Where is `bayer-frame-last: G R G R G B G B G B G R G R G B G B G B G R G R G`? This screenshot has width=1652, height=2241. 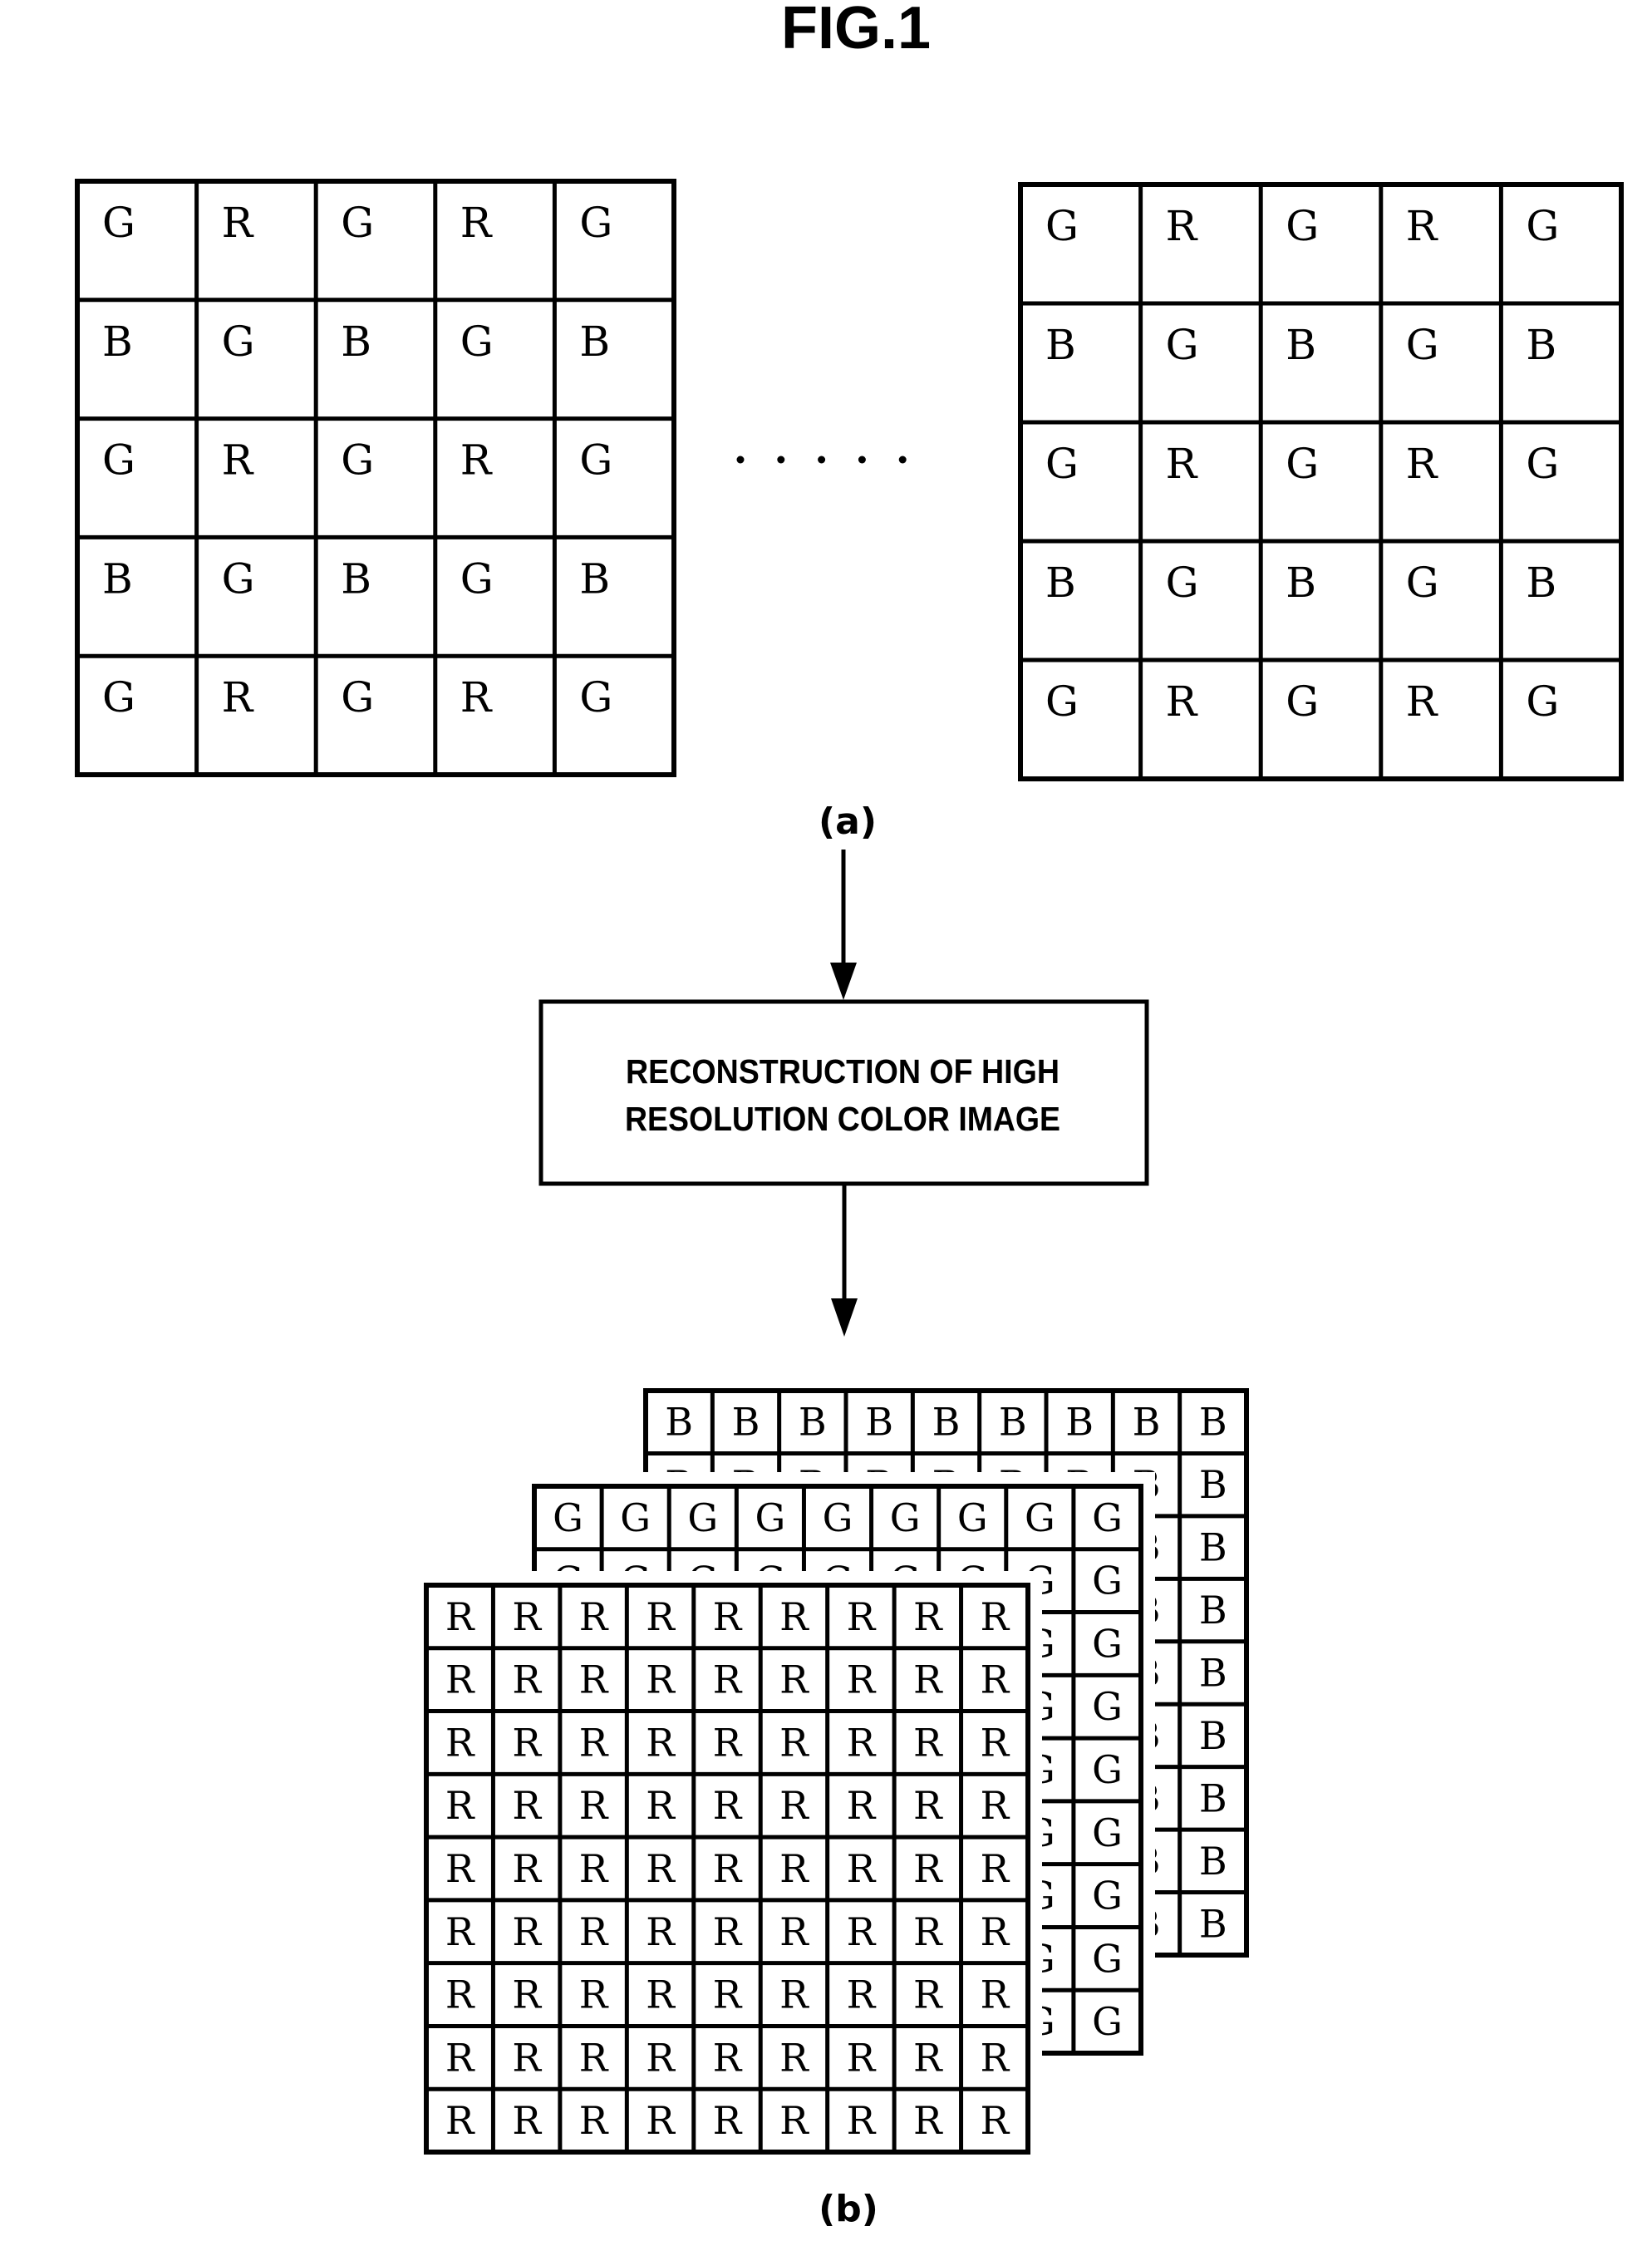
bayer-frame-last: G R G R G B G B G B G R G R G B G B G B G R G R G is located at coordinates (1321, 481).